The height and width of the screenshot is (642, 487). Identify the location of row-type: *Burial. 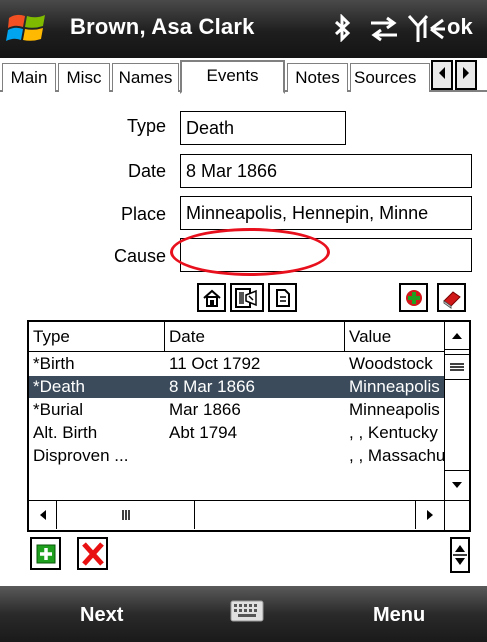
(58, 409).